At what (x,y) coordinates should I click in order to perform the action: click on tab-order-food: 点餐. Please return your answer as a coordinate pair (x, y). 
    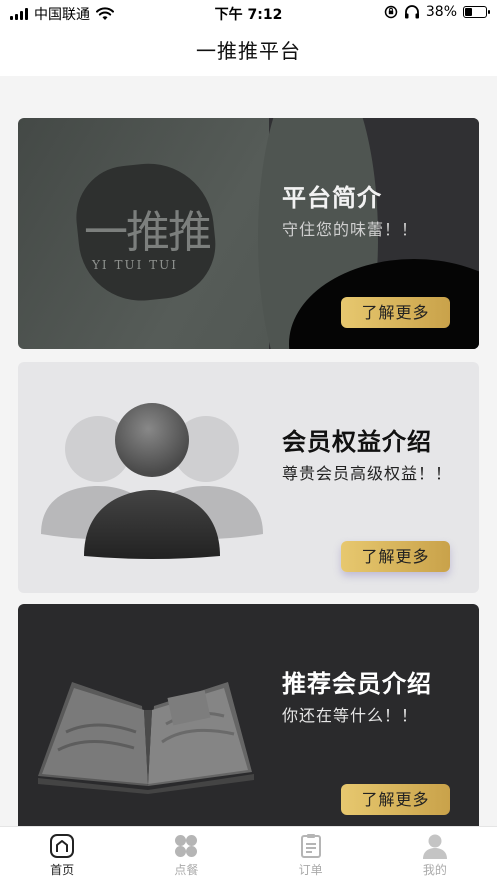
    Looking at the image, I should click on (186, 855).